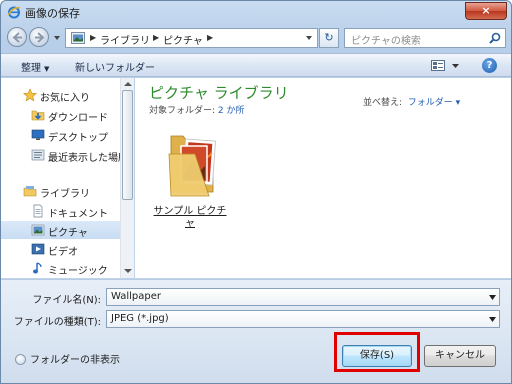  What do you see at coordinates (231, 111) in the screenshot?
I see `target-folders-link: 2 か所` at bounding box center [231, 111].